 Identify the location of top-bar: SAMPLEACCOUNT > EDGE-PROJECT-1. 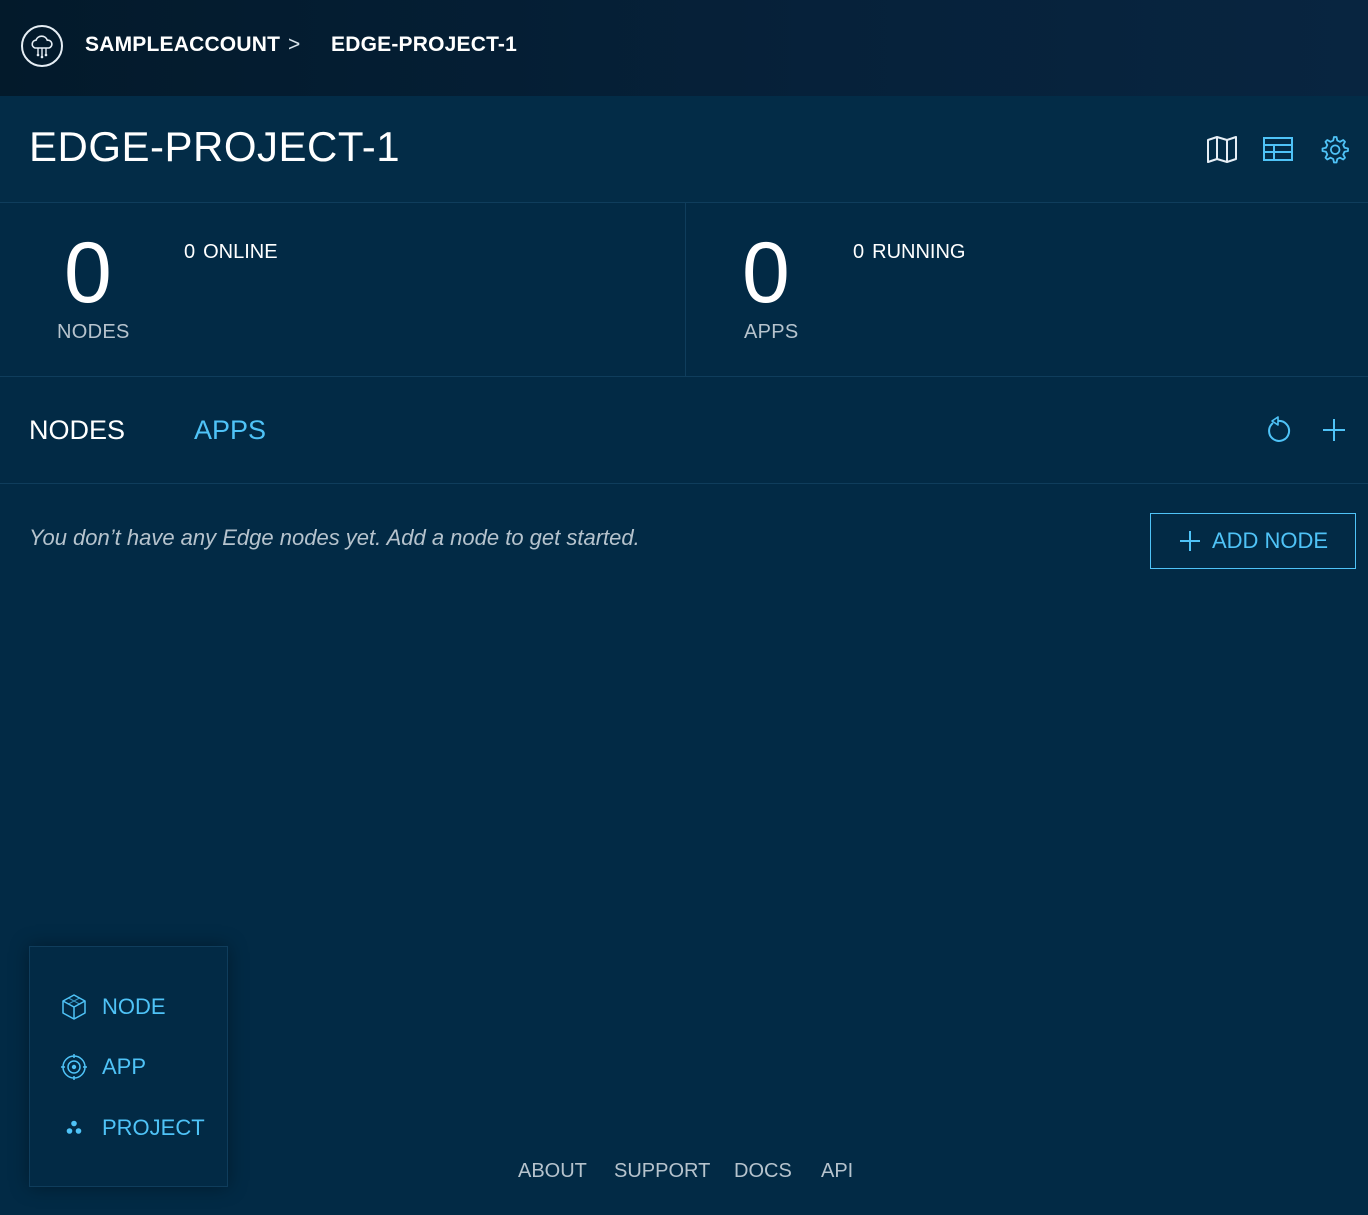
(684, 48).